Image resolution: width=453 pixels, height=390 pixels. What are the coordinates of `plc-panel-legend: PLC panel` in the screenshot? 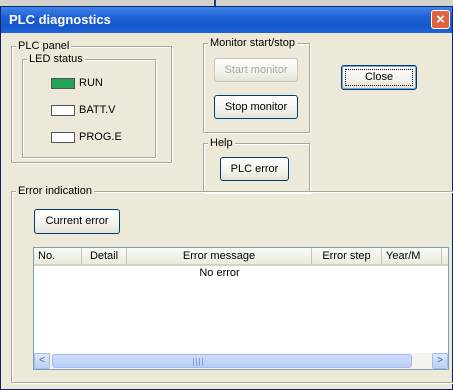 It's located at (44, 46).